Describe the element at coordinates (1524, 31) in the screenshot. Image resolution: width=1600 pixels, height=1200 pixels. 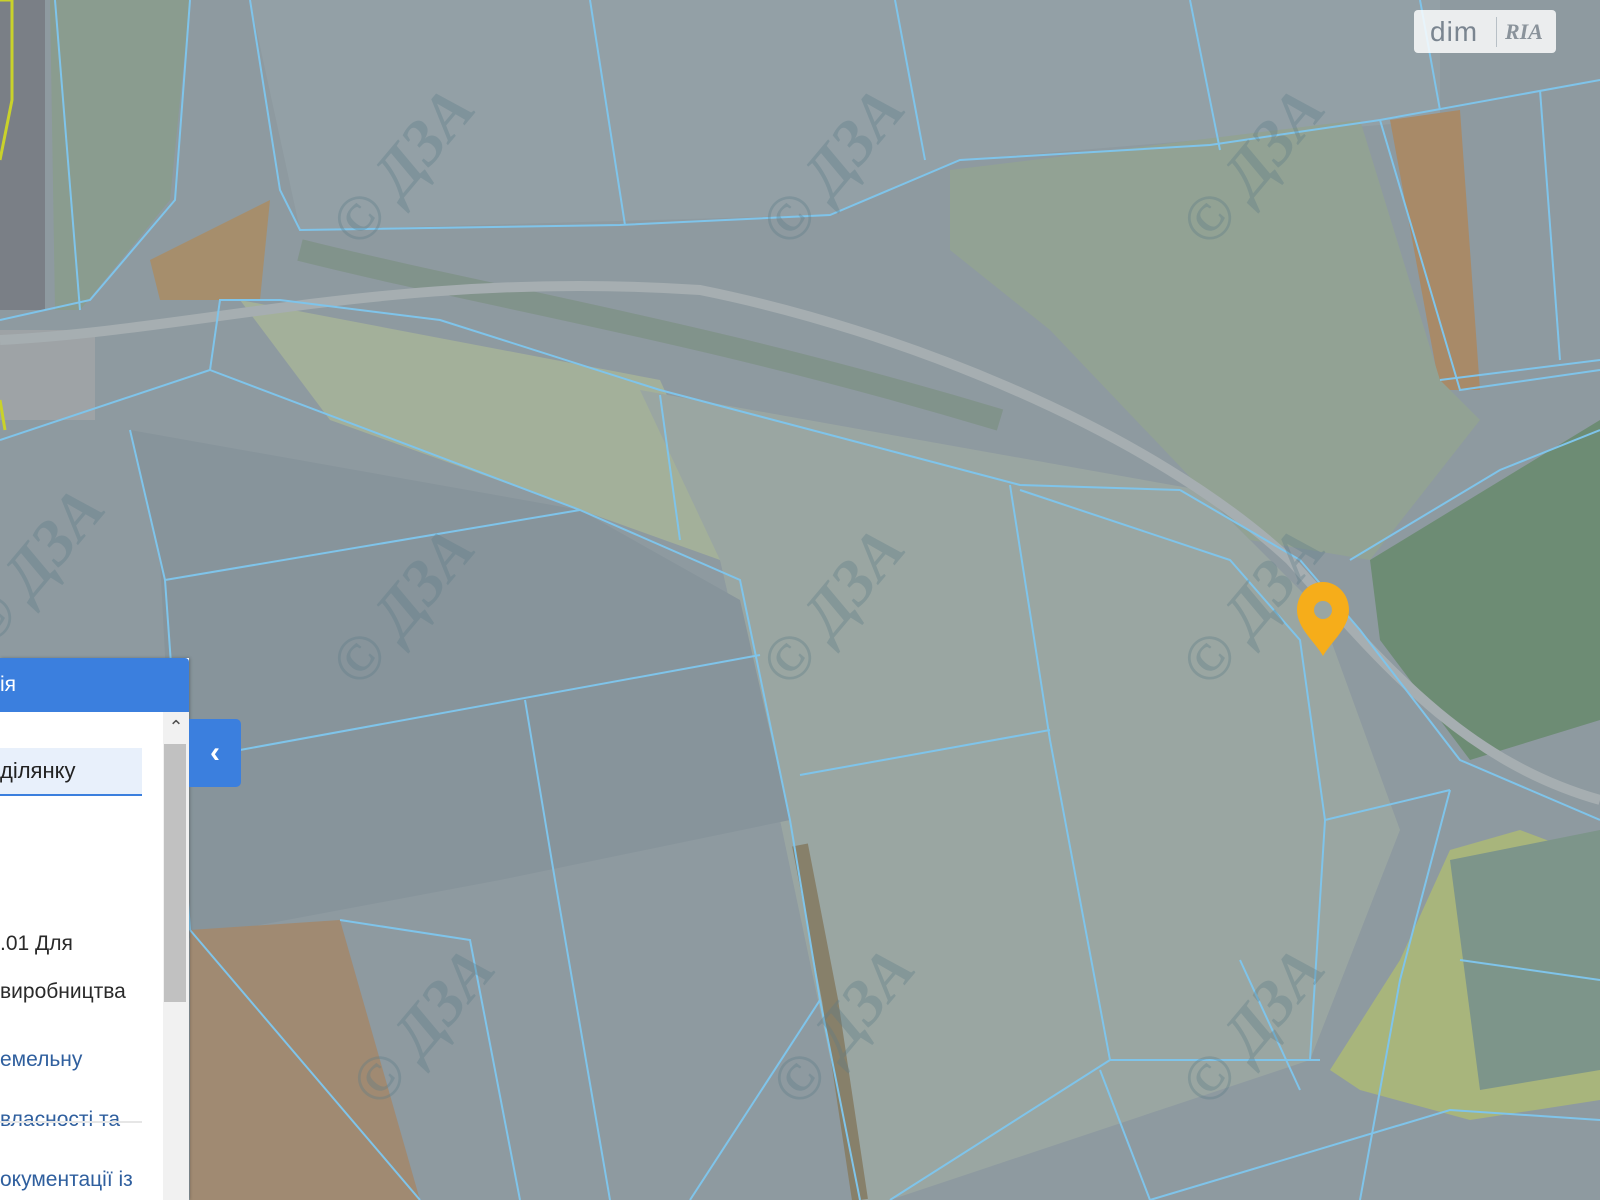
I see `logo-ria-text: RIA` at that location.